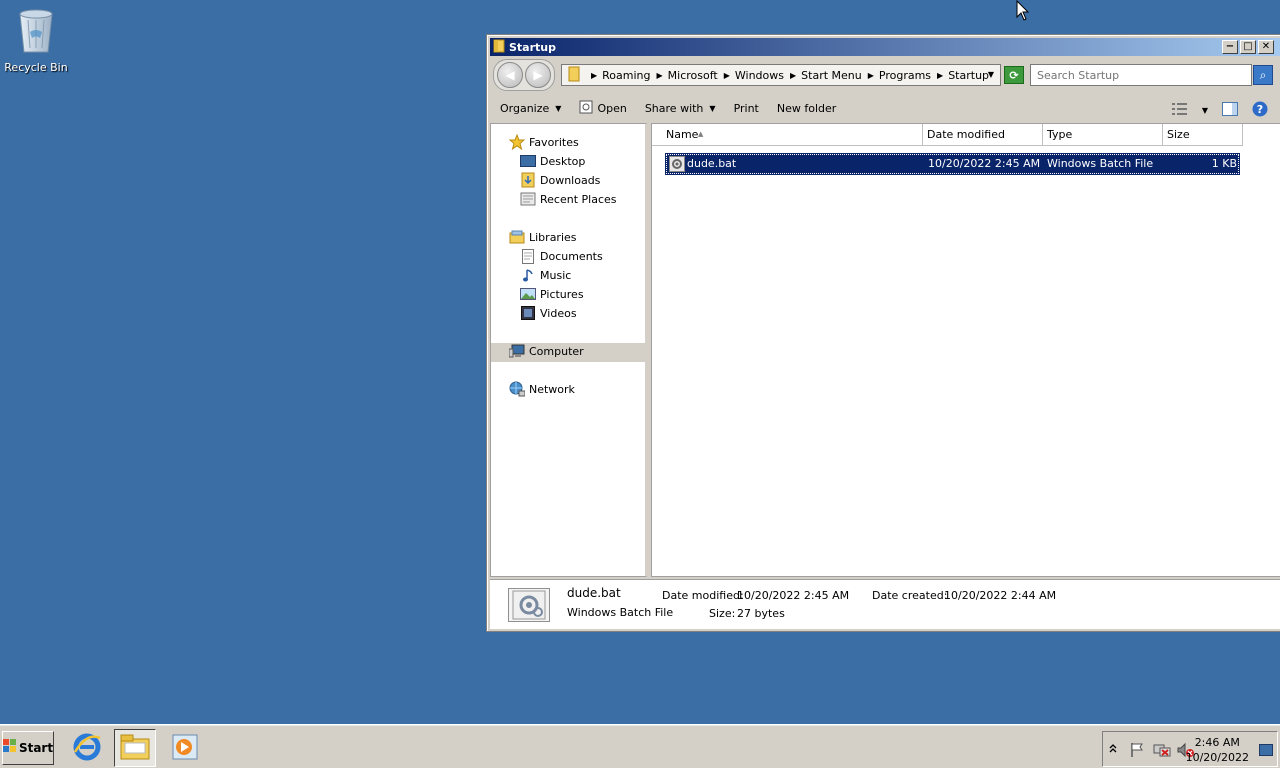 The width and height of the screenshot is (1280, 768). Describe the element at coordinates (1248, 47) in the screenshot. I see `maximize-button: □` at that location.